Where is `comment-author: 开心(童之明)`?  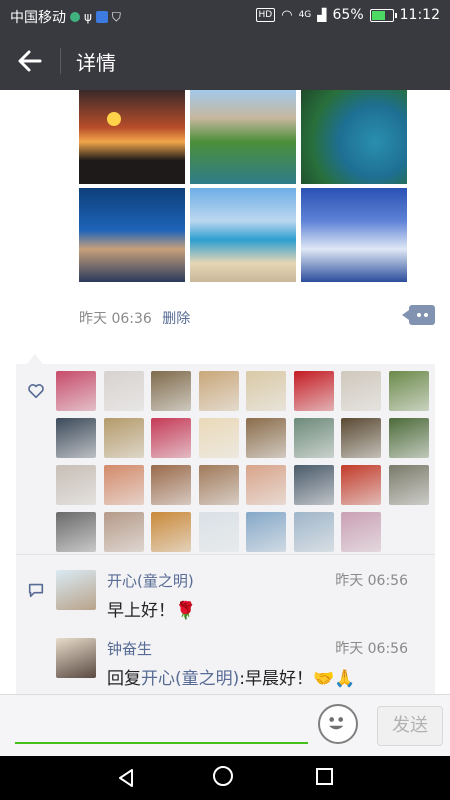 comment-author: 开心(童之明) is located at coordinates (150, 580).